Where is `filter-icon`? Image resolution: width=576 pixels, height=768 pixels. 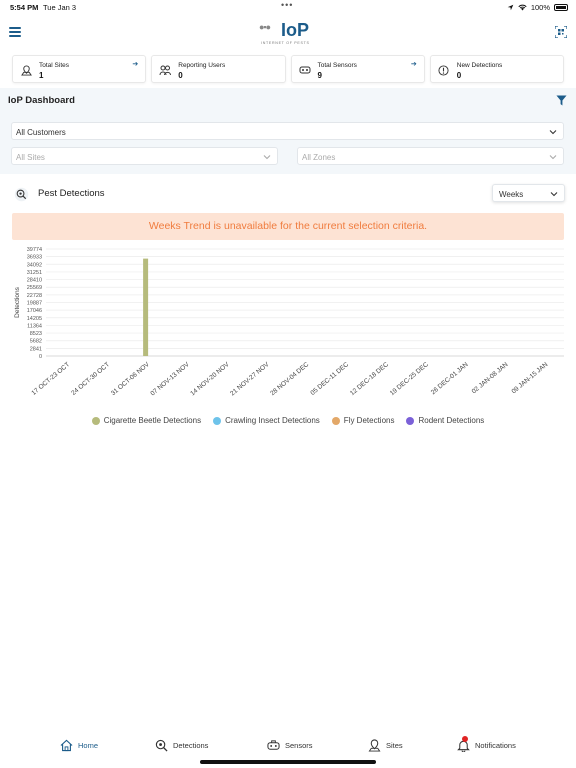
filter-icon is located at coordinates (561, 100).